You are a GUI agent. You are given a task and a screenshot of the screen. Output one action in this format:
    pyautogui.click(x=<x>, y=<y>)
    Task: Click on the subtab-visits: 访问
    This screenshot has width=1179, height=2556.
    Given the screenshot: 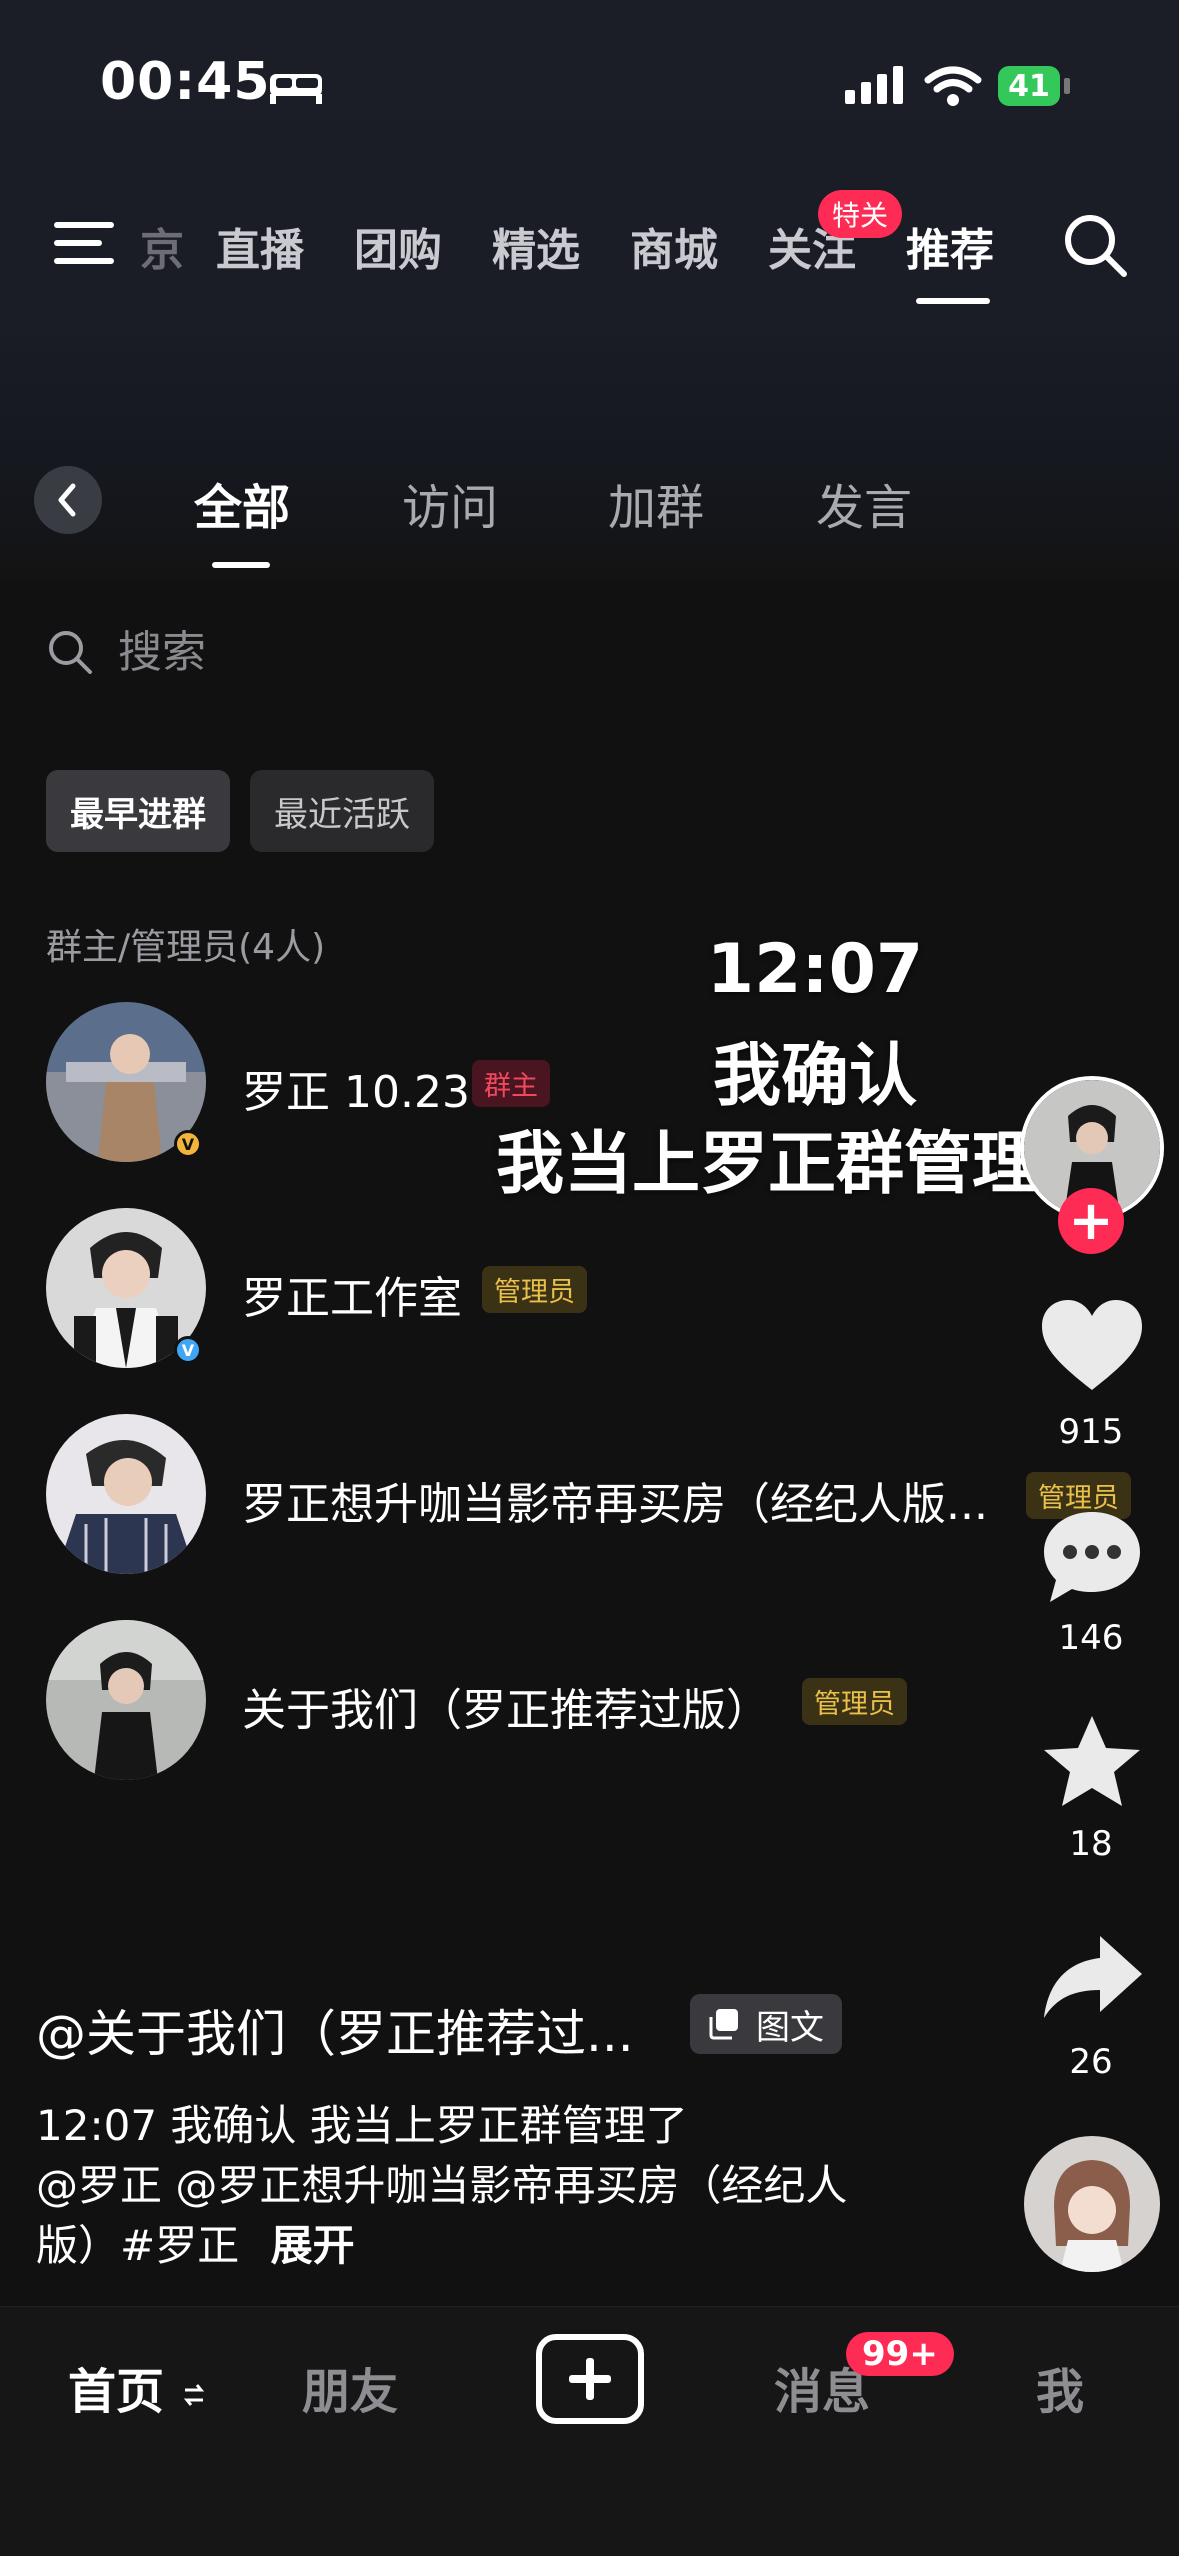 What is the action you would take?
    pyautogui.click(x=450, y=503)
    